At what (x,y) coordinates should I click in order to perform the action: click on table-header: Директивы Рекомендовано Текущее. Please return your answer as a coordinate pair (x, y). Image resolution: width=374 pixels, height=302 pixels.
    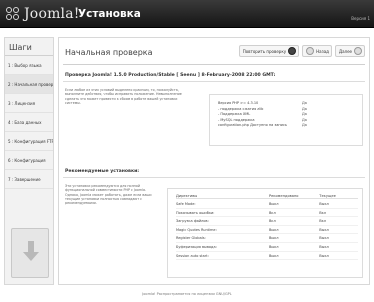
    Looking at the image, I should click on (267, 196).